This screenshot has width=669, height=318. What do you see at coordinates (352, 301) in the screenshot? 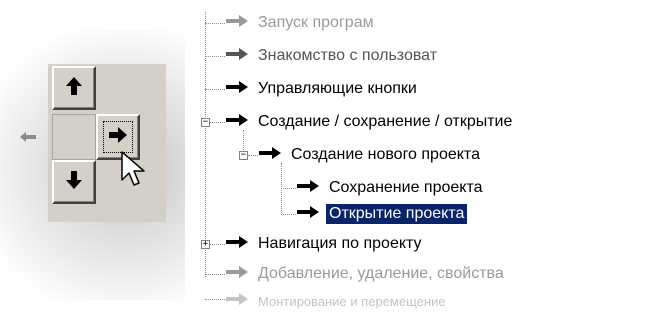
I see `tree-item-label: Монтирование и перемещение` at bounding box center [352, 301].